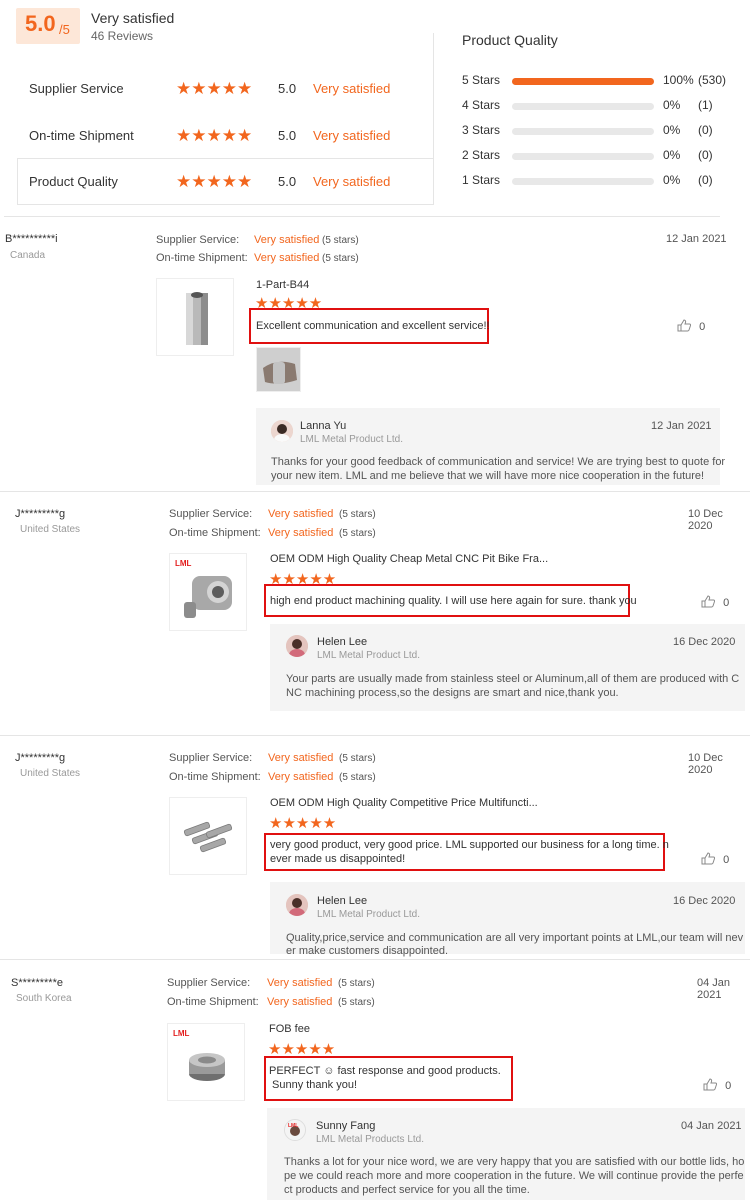 This screenshot has width=750, height=1200. I want to click on reviewer-country: United States, so click(50, 529).